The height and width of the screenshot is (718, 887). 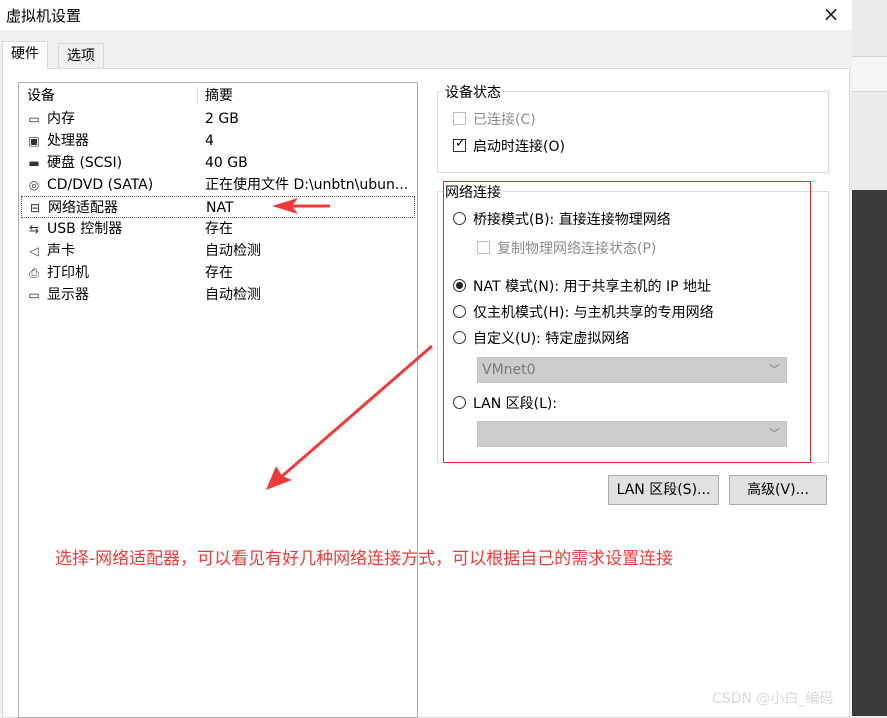 What do you see at coordinates (364, 559) in the screenshot?
I see `annotation-text: 选择-网络适配器，可以看见有好几种网络连接方式，可以根据自己的需求设置连接` at bounding box center [364, 559].